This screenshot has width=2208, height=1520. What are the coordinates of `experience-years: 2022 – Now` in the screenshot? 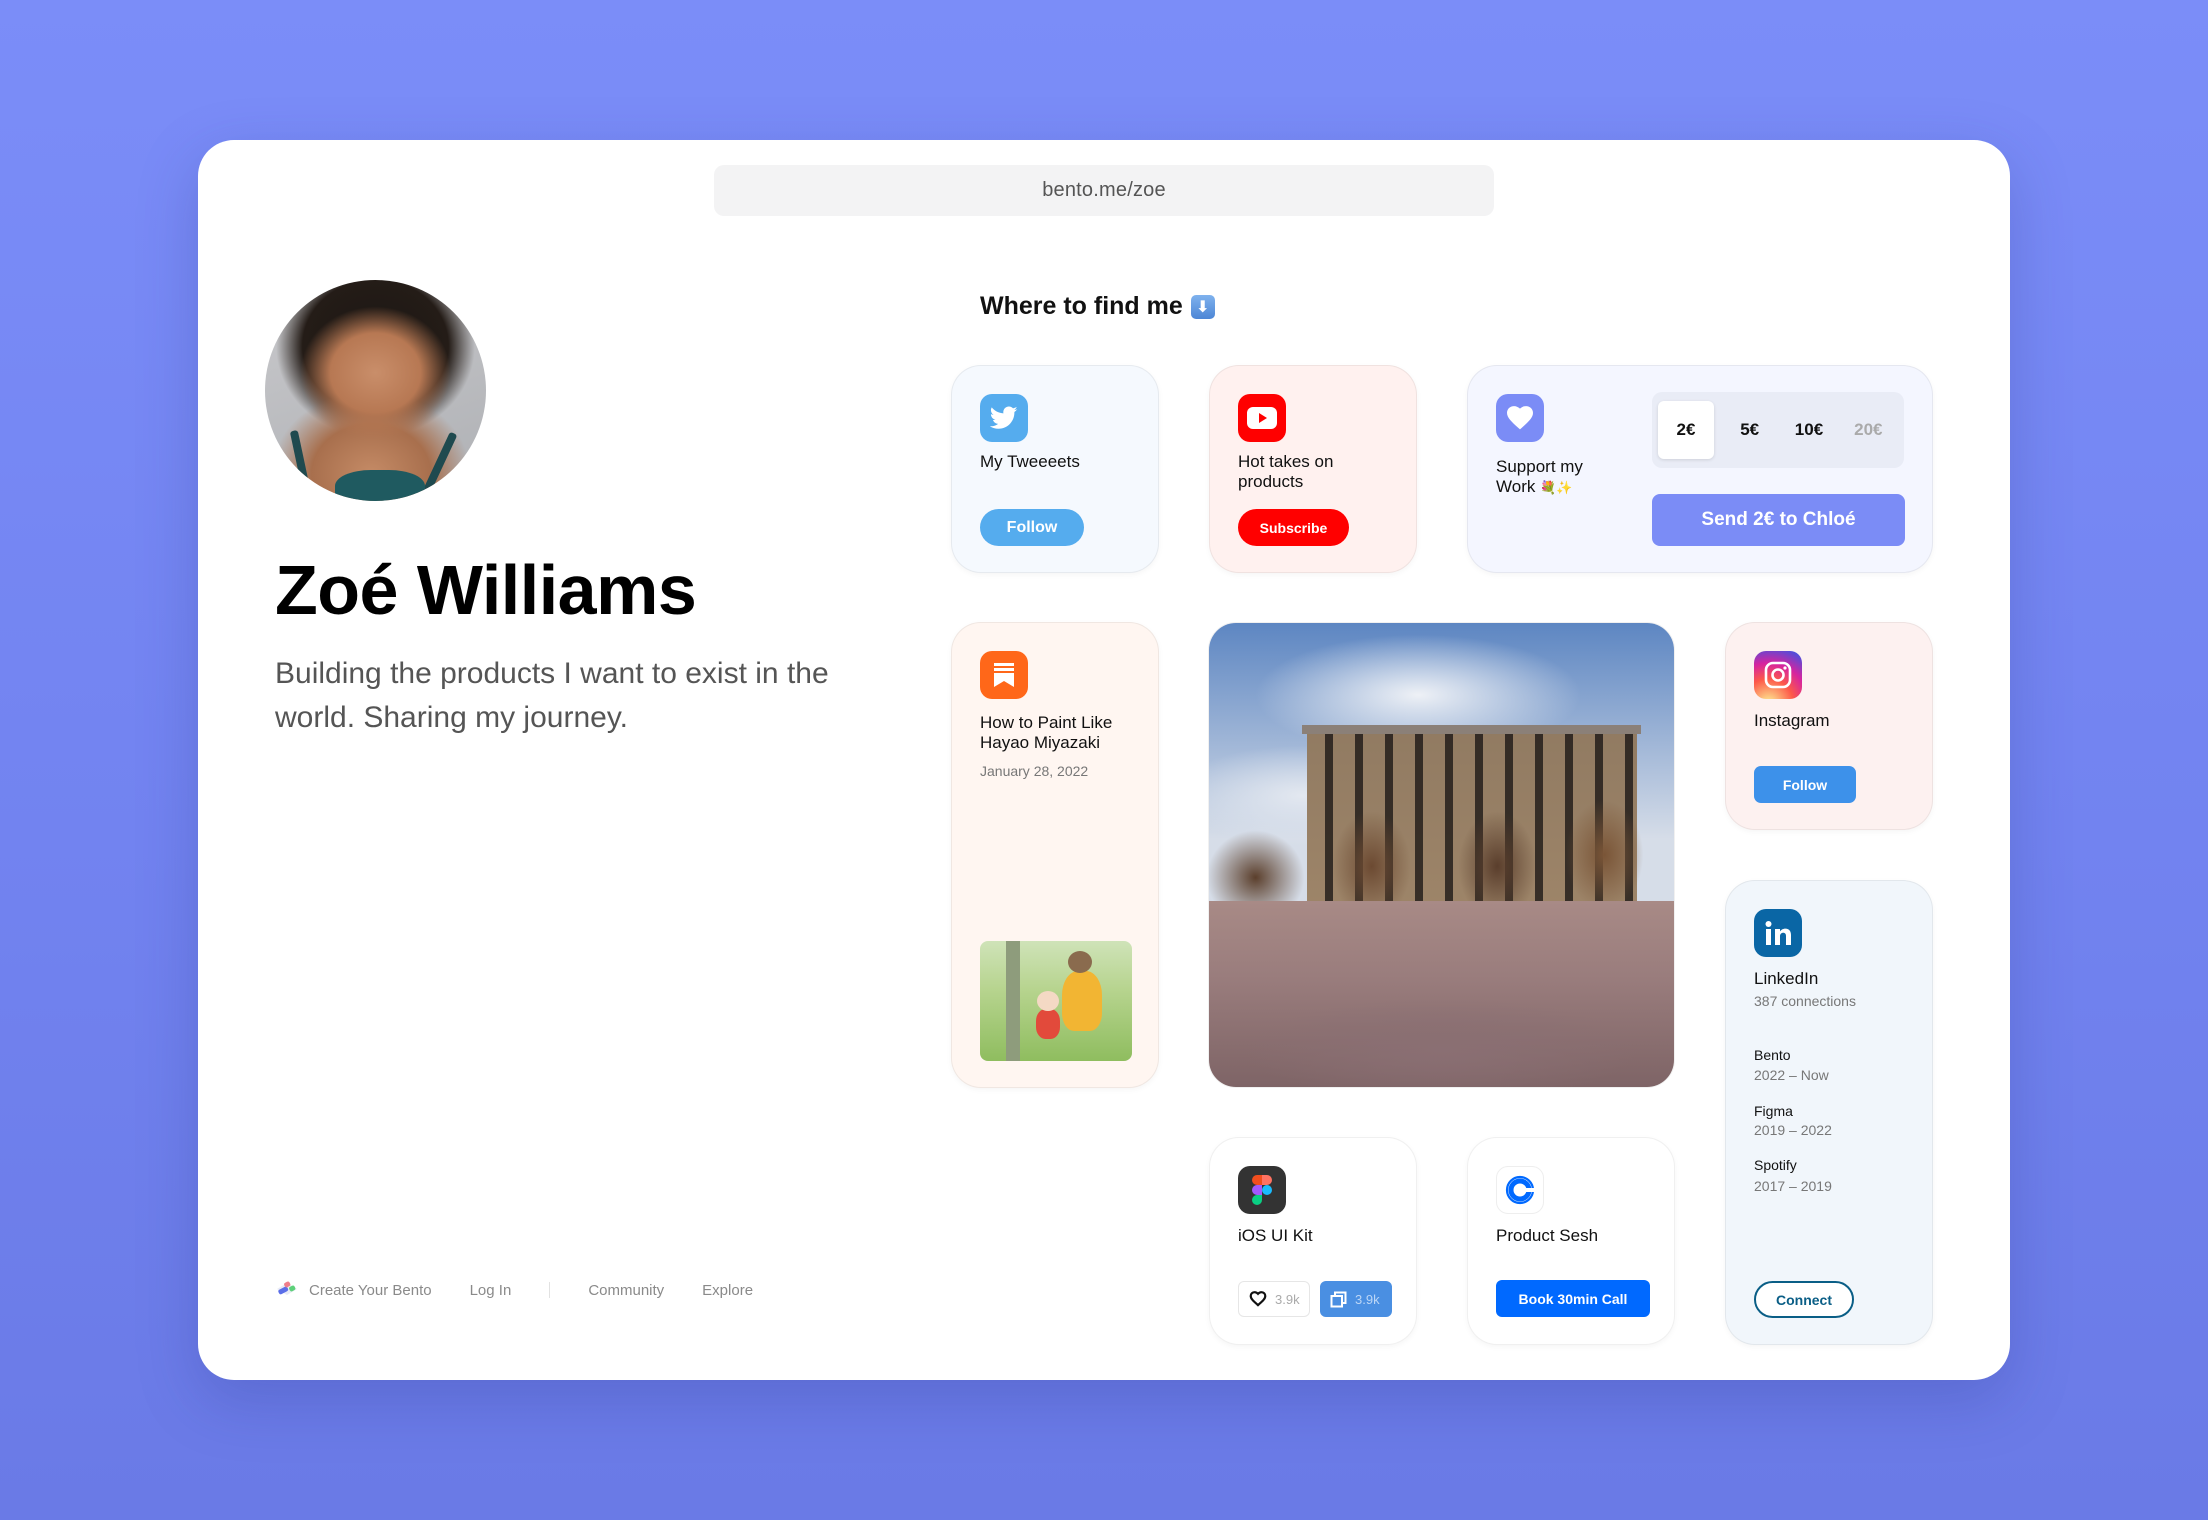 It's located at (1791, 1075).